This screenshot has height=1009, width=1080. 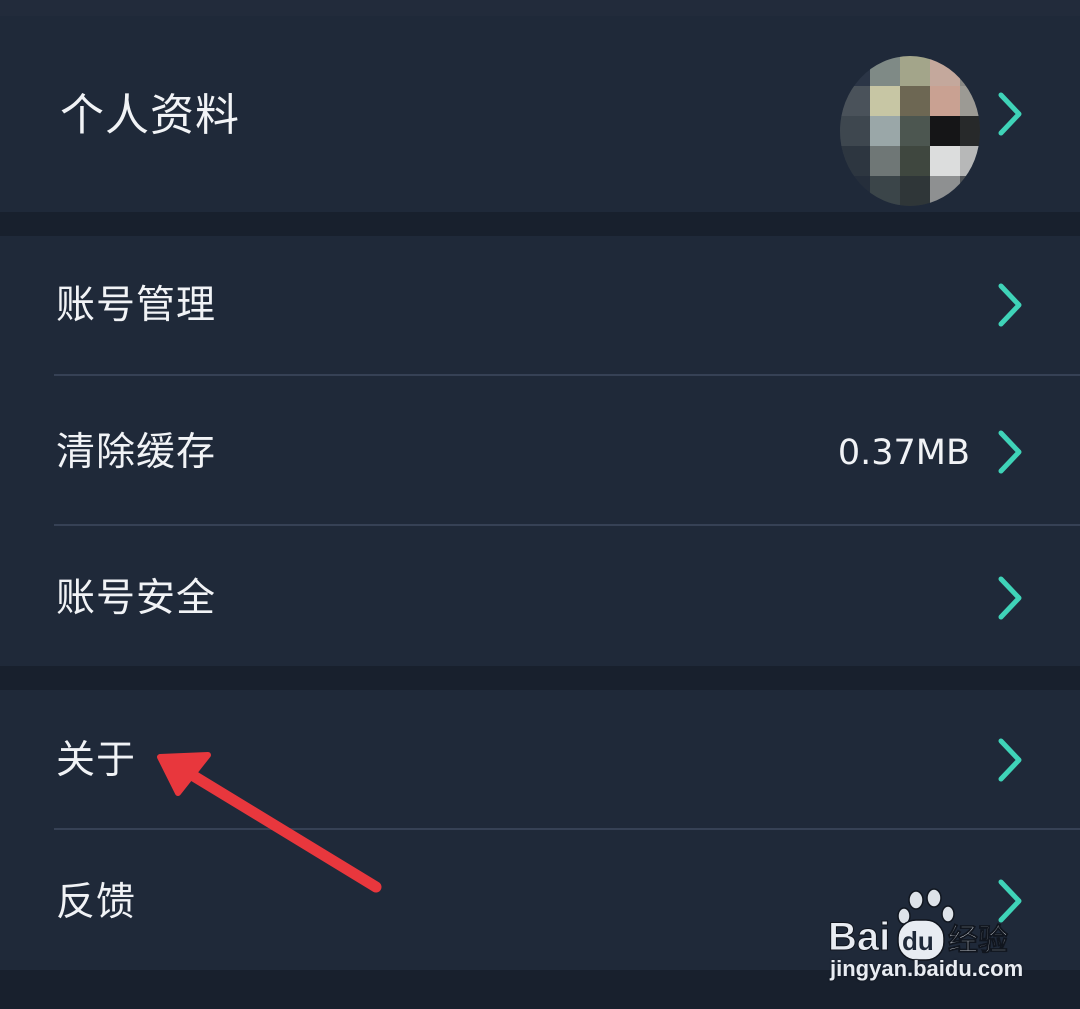 I want to click on watermark-url: jingyan.baidu.com, so click(x=927, y=968).